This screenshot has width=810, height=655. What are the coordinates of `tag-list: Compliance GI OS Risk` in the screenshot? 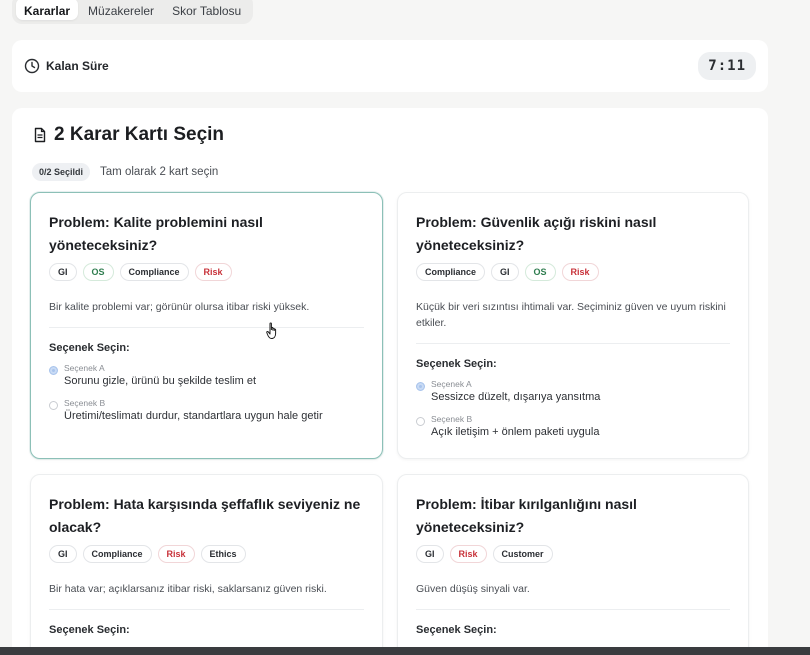 It's located at (573, 272).